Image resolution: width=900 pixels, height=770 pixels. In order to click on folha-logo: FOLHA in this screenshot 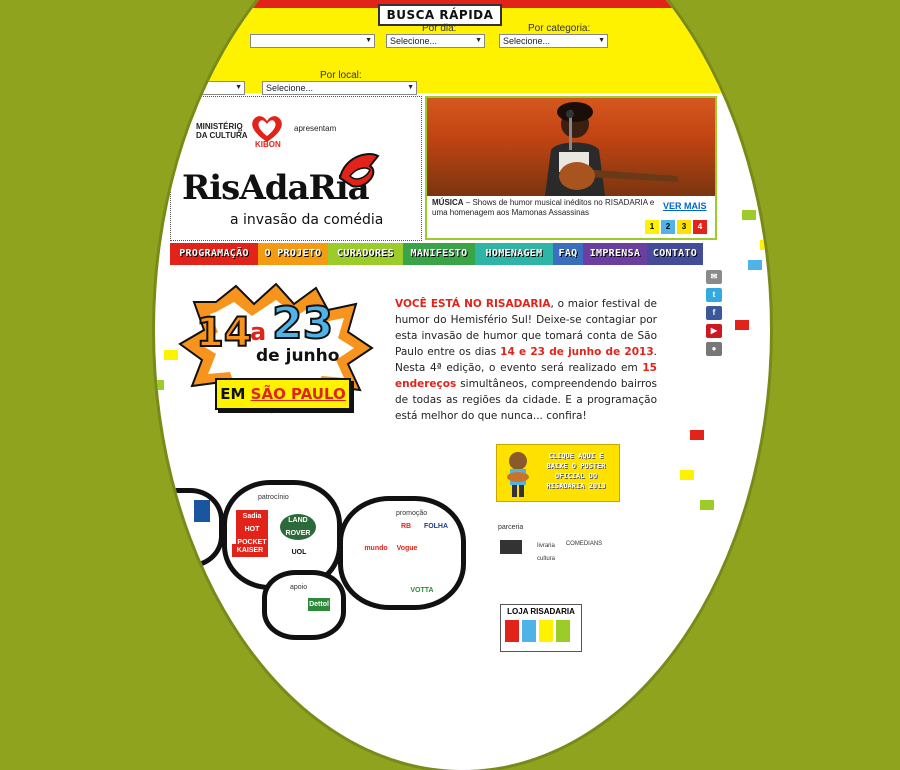, I will do `click(436, 526)`.